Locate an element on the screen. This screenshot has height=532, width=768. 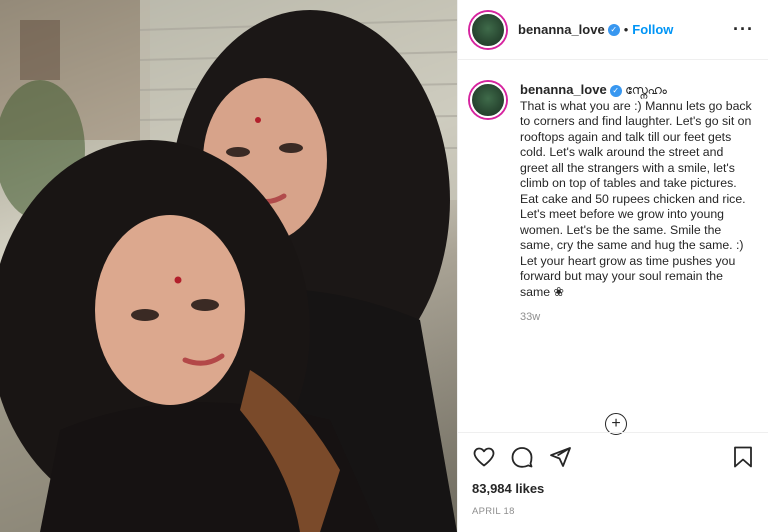
caption-title: സ്നേഹം is located at coordinates (646, 90).